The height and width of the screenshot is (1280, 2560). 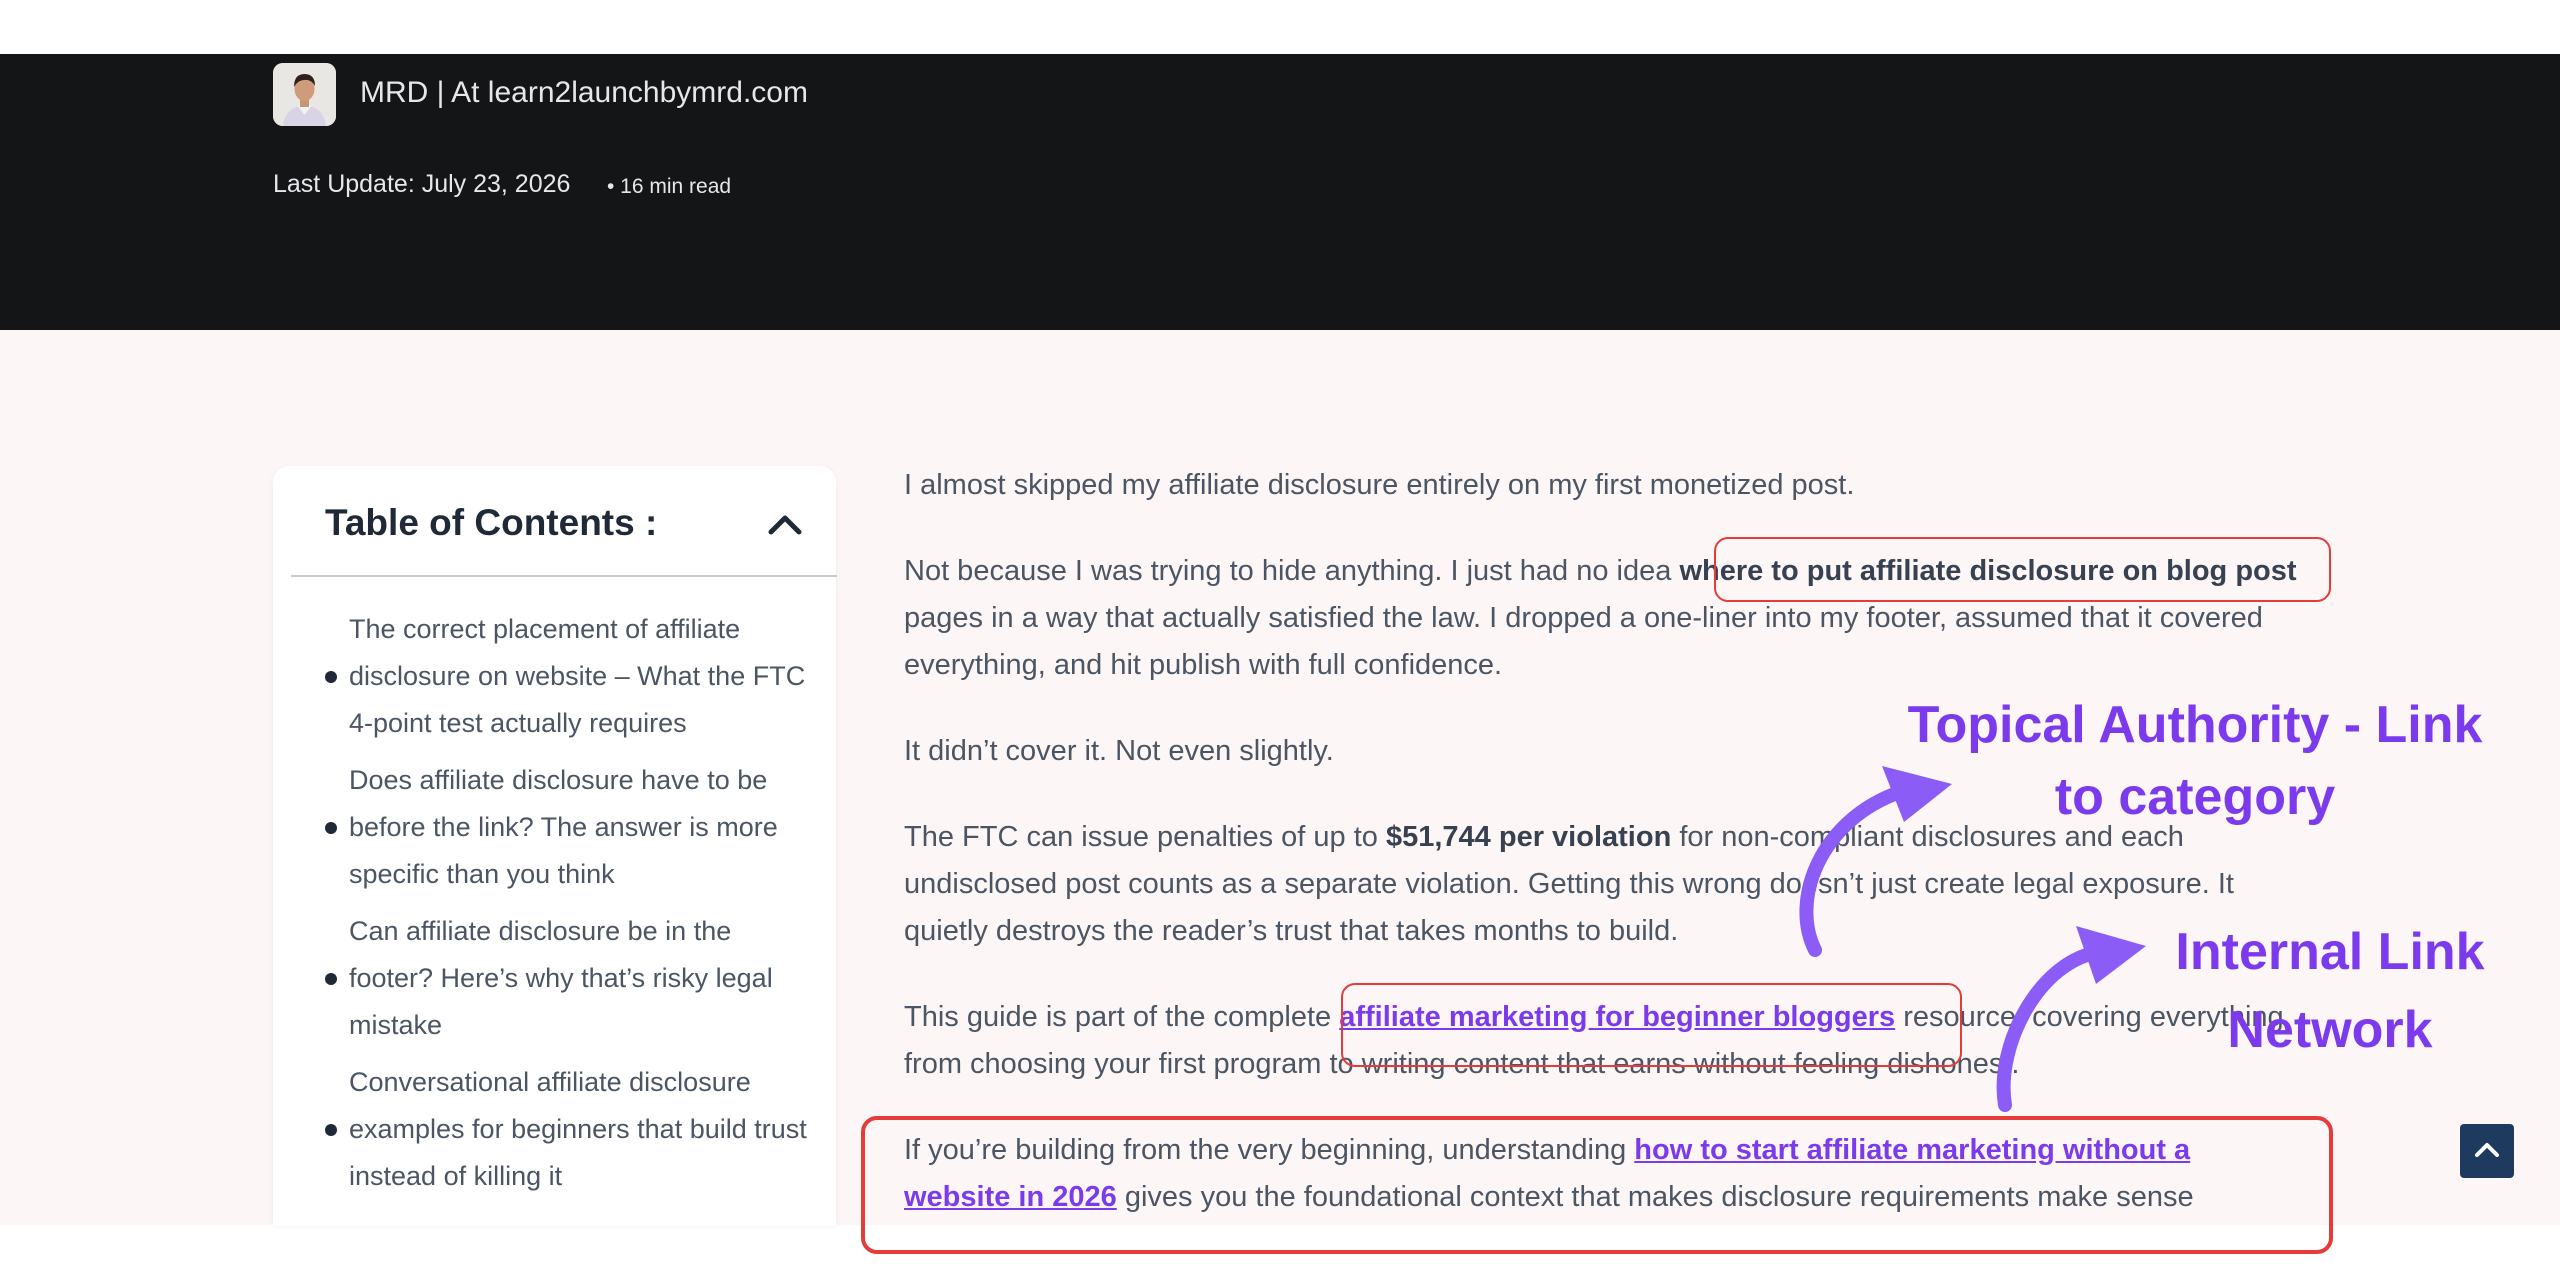 What do you see at coordinates (1122, 1017) in the screenshot?
I see `paragraph-text: This guide is part of the complete` at bounding box center [1122, 1017].